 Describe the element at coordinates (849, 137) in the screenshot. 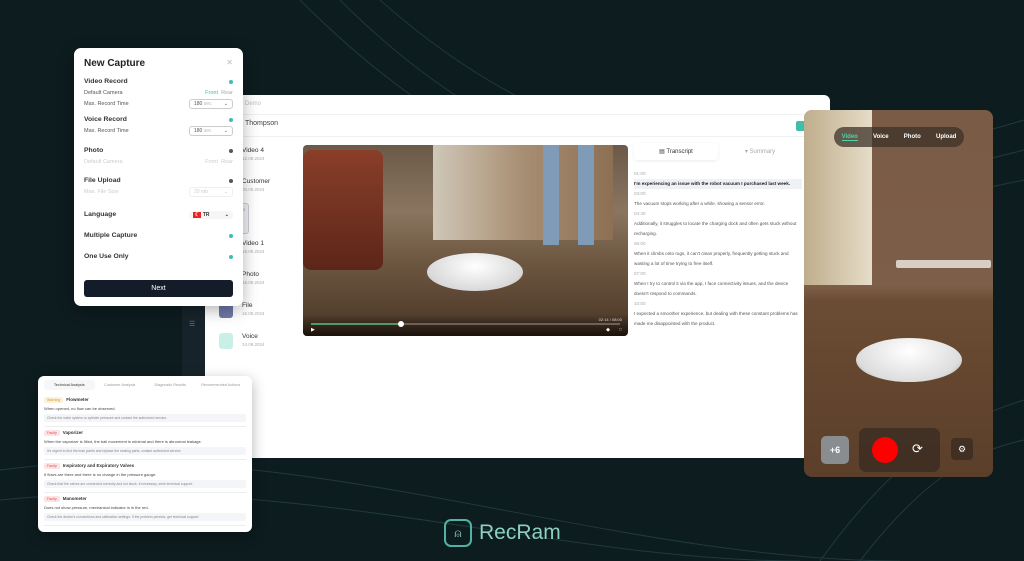

I see `mode-tab: Video` at that location.